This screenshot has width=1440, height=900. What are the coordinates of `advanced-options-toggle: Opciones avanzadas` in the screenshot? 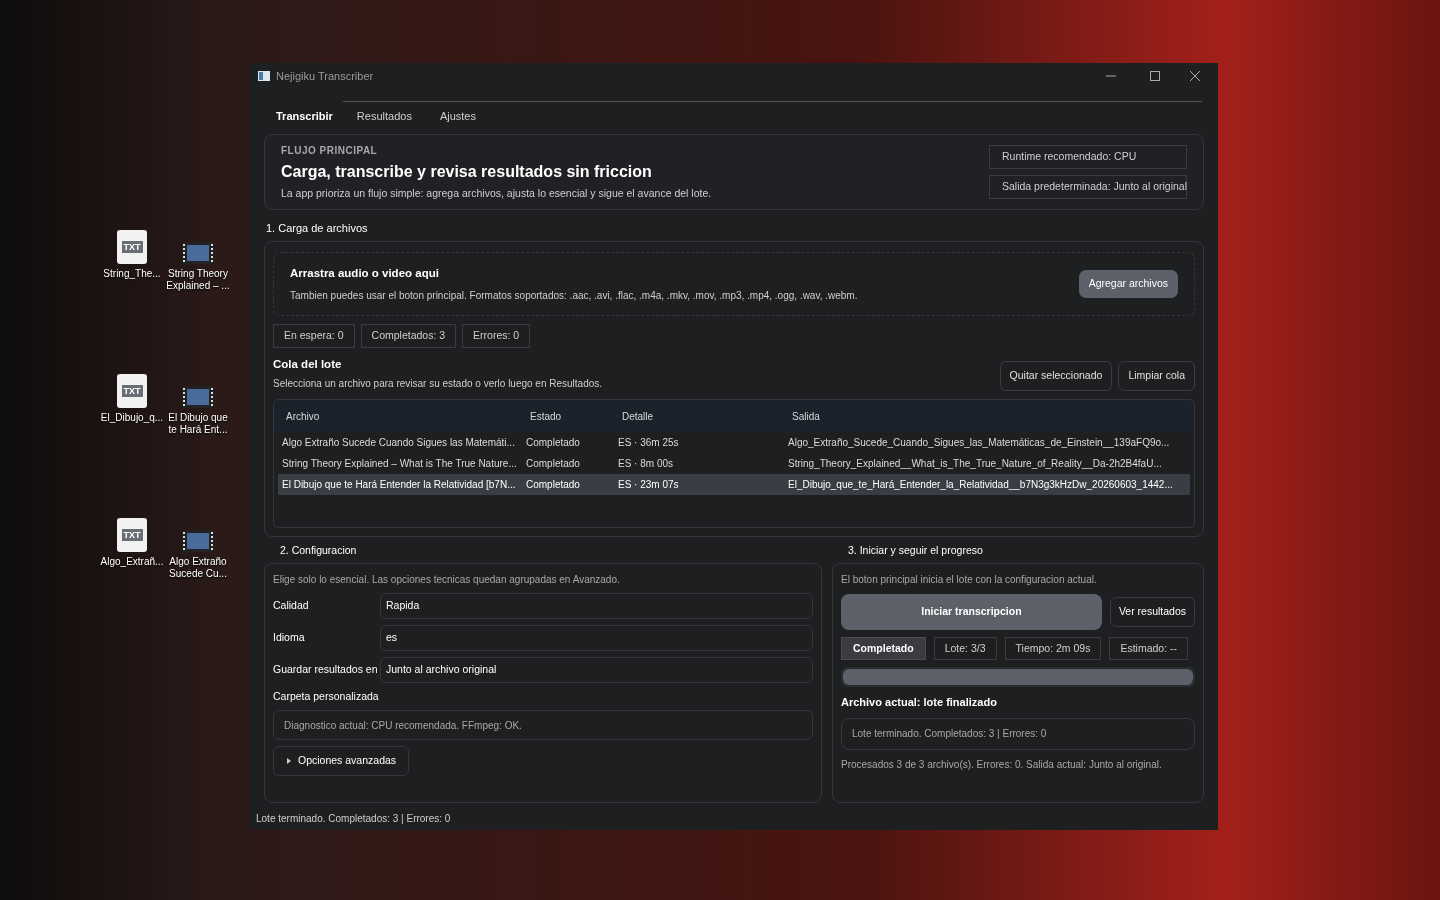 It's located at (341, 761).